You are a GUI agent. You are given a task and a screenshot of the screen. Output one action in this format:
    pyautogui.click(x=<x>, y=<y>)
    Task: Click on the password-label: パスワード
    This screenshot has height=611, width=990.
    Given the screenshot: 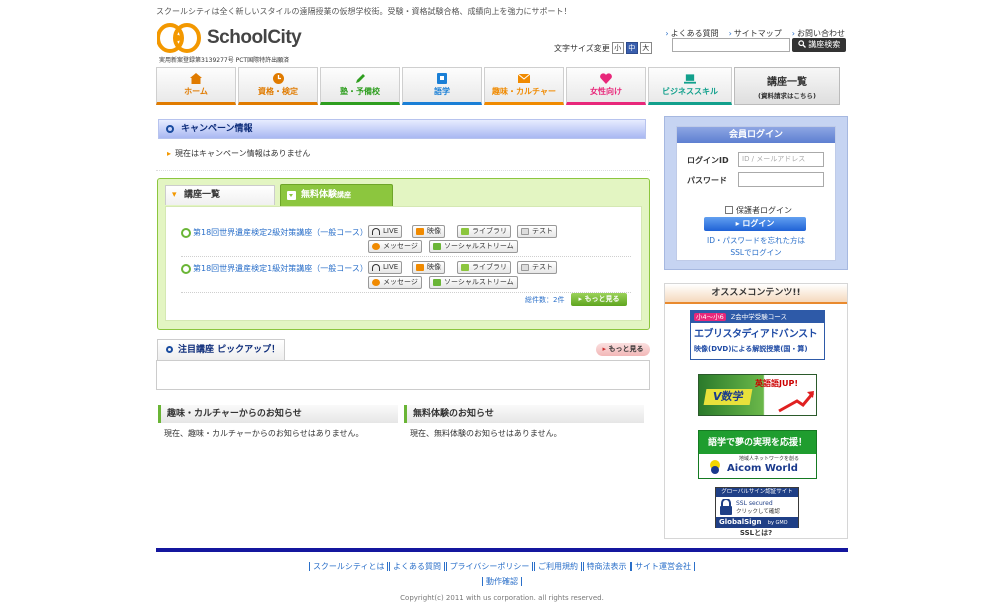 What is the action you would take?
    pyautogui.click(x=707, y=180)
    